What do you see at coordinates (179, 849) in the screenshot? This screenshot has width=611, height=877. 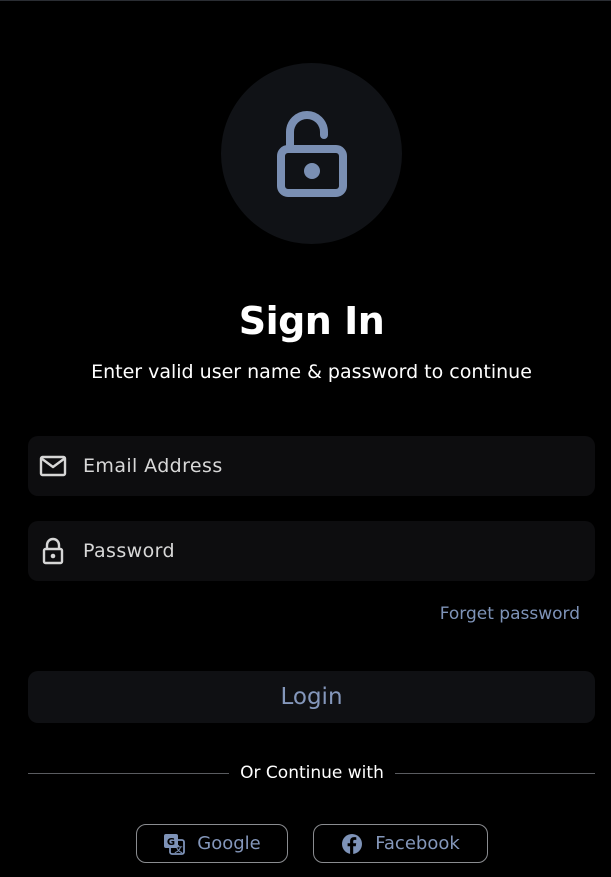 I see `svg-text: 文` at bounding box center [179, 849].